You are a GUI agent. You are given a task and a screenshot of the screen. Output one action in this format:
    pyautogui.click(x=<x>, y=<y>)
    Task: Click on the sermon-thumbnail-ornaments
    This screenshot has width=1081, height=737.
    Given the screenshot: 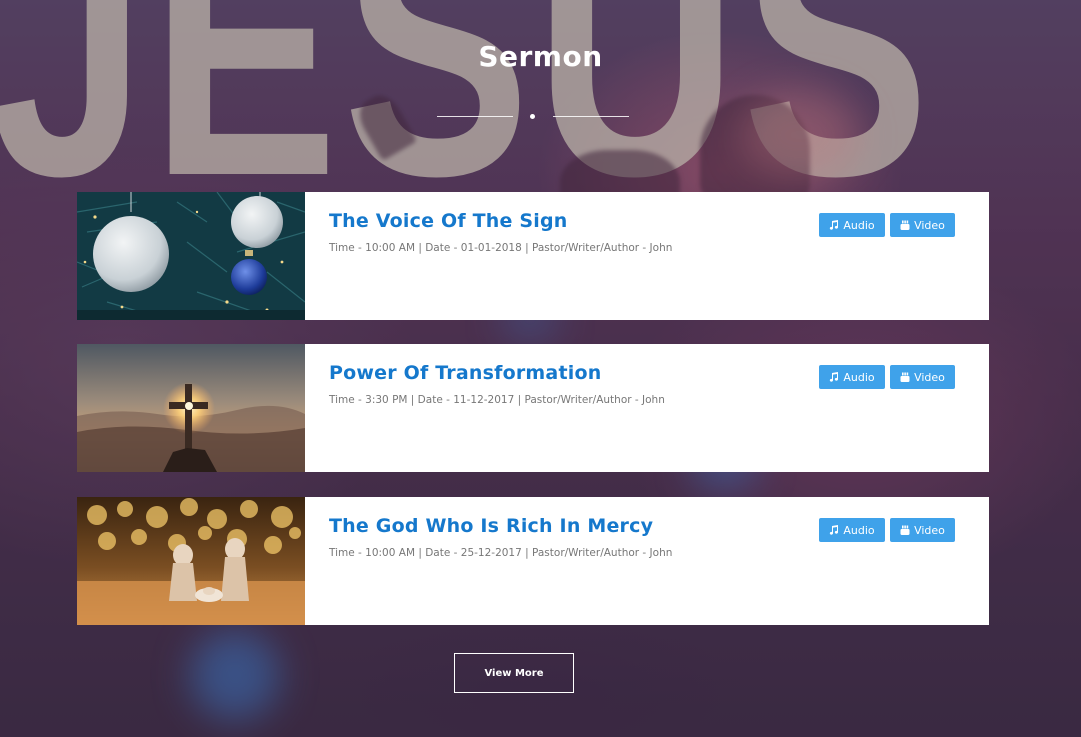 What is the action you would take?
    pyautogui.click(x=191, y=256)
    